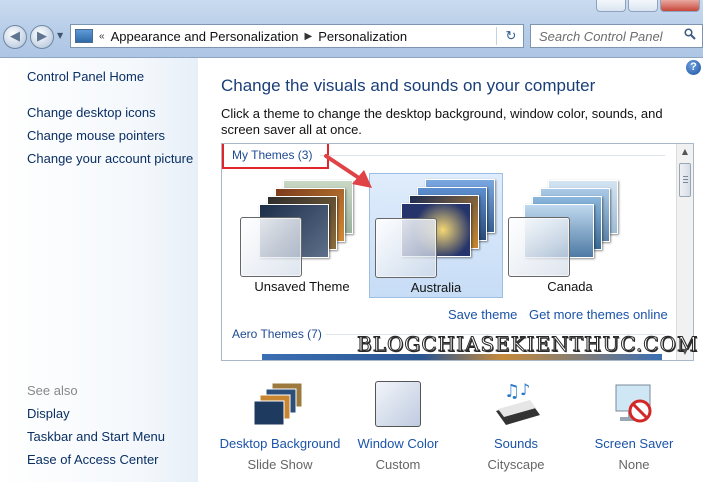 This screenshot has height=482, width=703. What do you see at coordinates (633, 403) in the screenshot?
I see `screen-saver-icon` at bounding box center [633, 403].